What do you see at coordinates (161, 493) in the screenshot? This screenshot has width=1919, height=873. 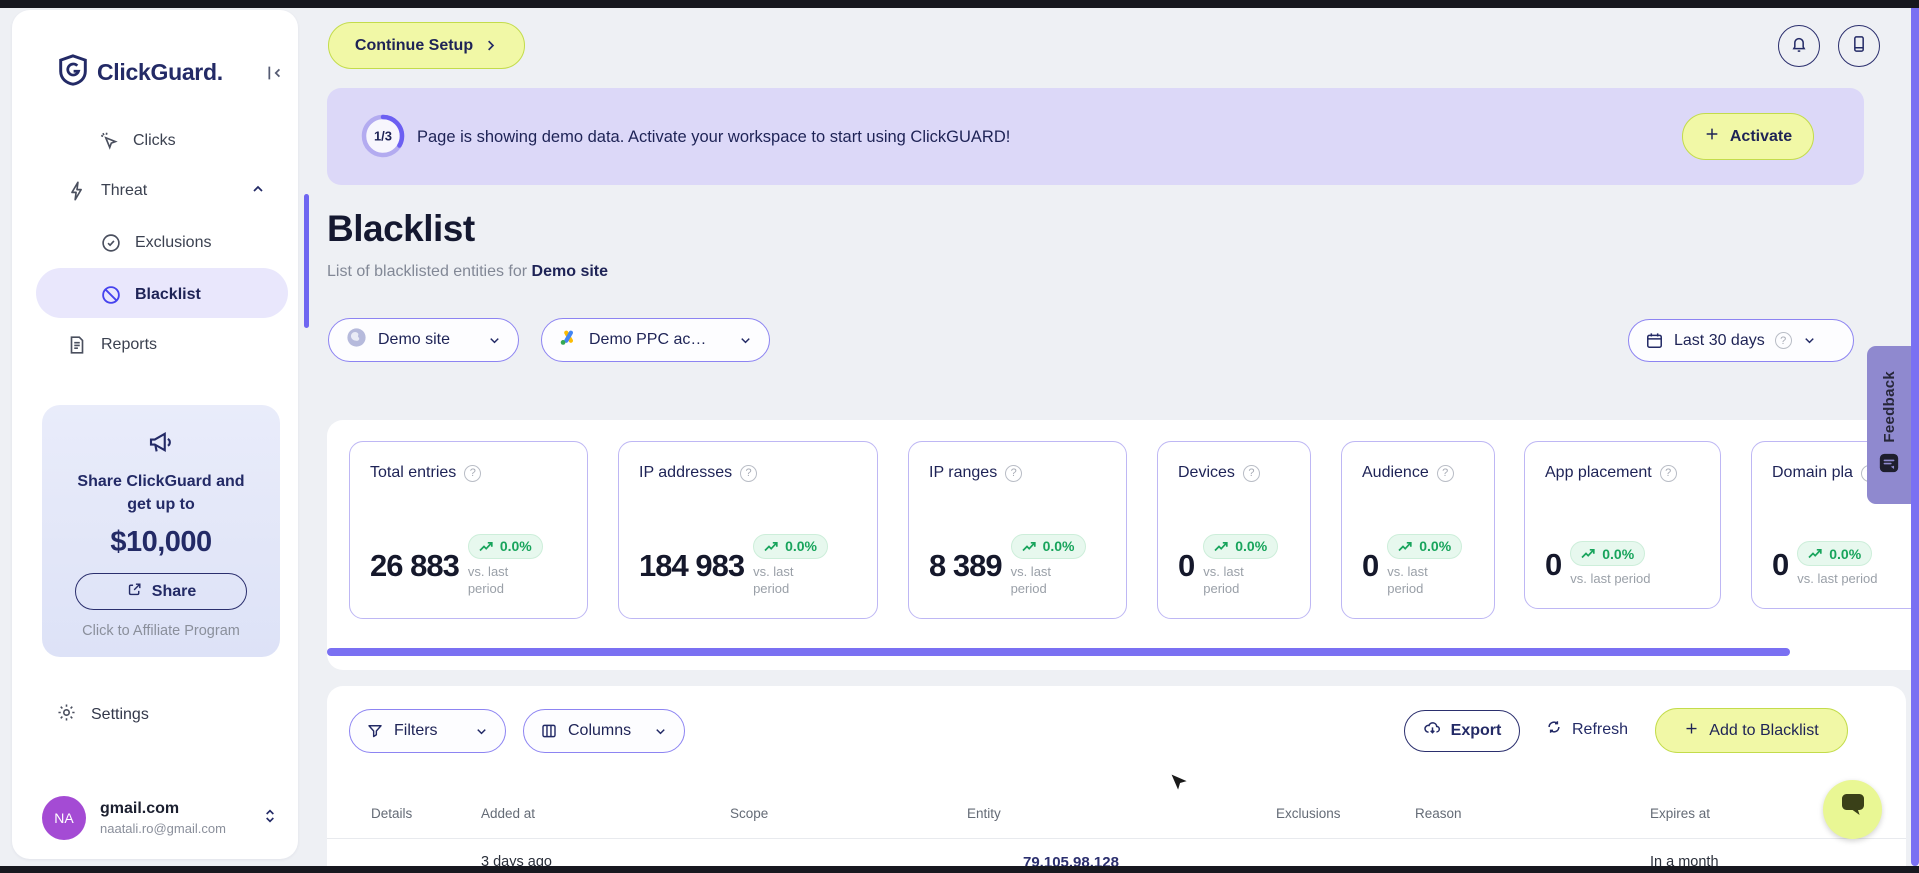 I see `promo-text: Share ClickGuard and get up to` at bounding box center [161, 493].